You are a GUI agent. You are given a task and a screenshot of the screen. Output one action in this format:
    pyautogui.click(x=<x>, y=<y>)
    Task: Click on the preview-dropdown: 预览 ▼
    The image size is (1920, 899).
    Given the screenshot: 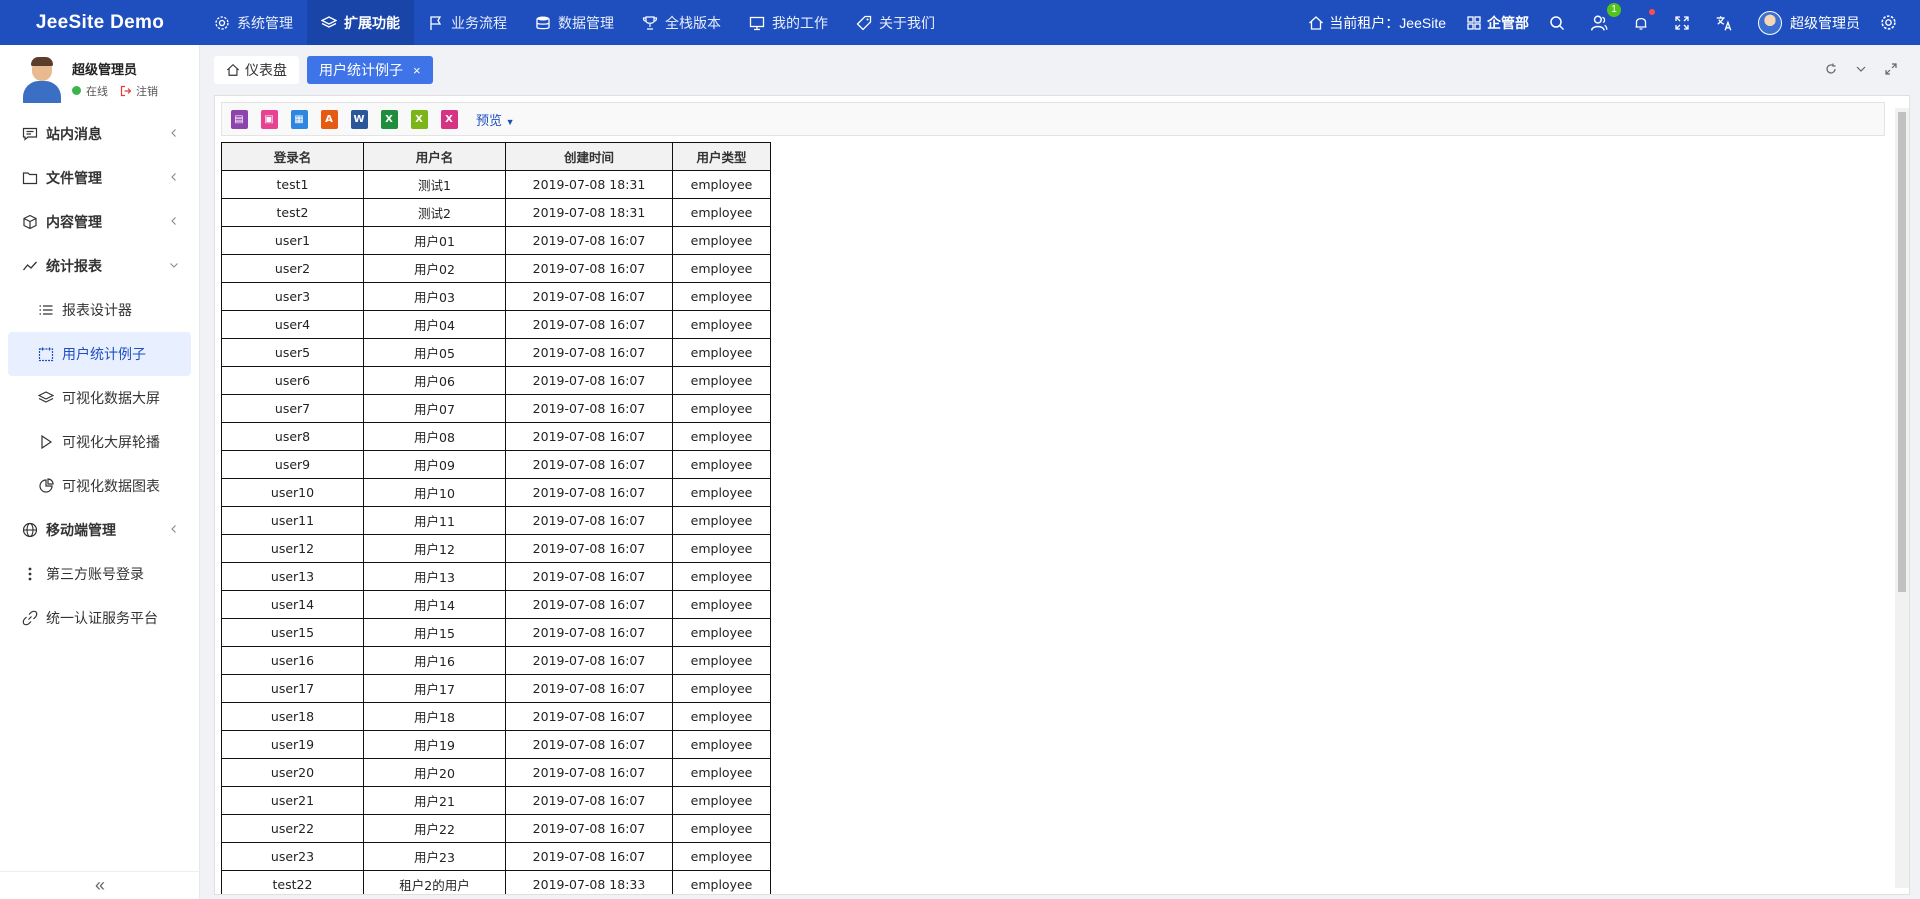 What is the action you would take?
    pyautogui.click(x=495, y=119)
    